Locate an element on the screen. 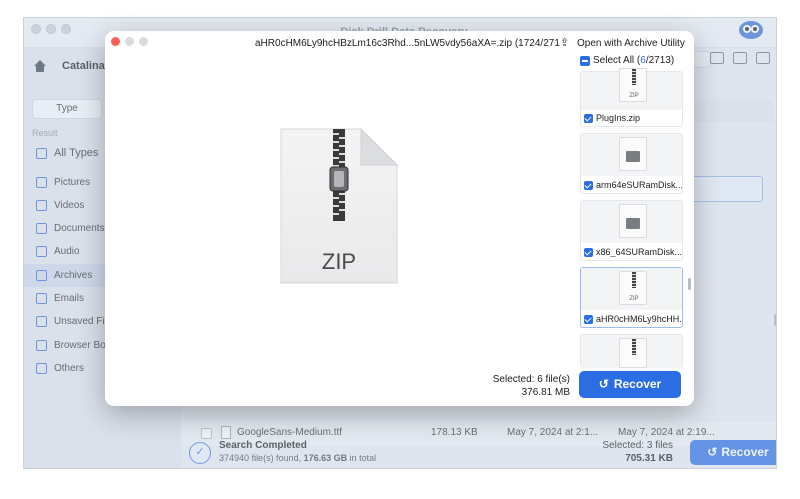 This screenshot has height=499, width=800. select-all-label: Select All (6/2713) is located at coordinates (633, 60).